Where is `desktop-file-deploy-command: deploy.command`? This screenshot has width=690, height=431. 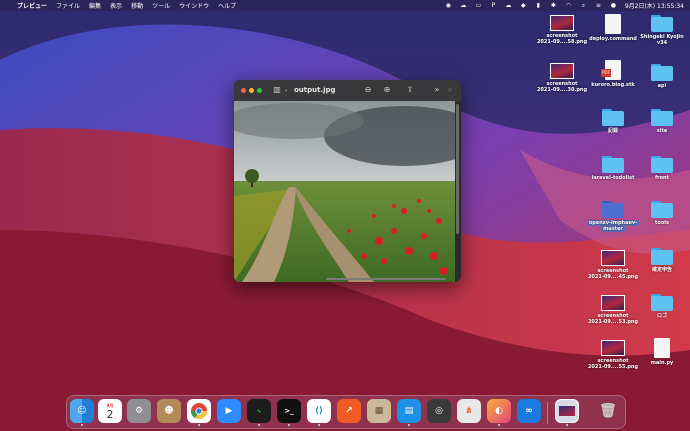 desktop-file-deploy-command: deploy.command is located at coordinates (613, 28).